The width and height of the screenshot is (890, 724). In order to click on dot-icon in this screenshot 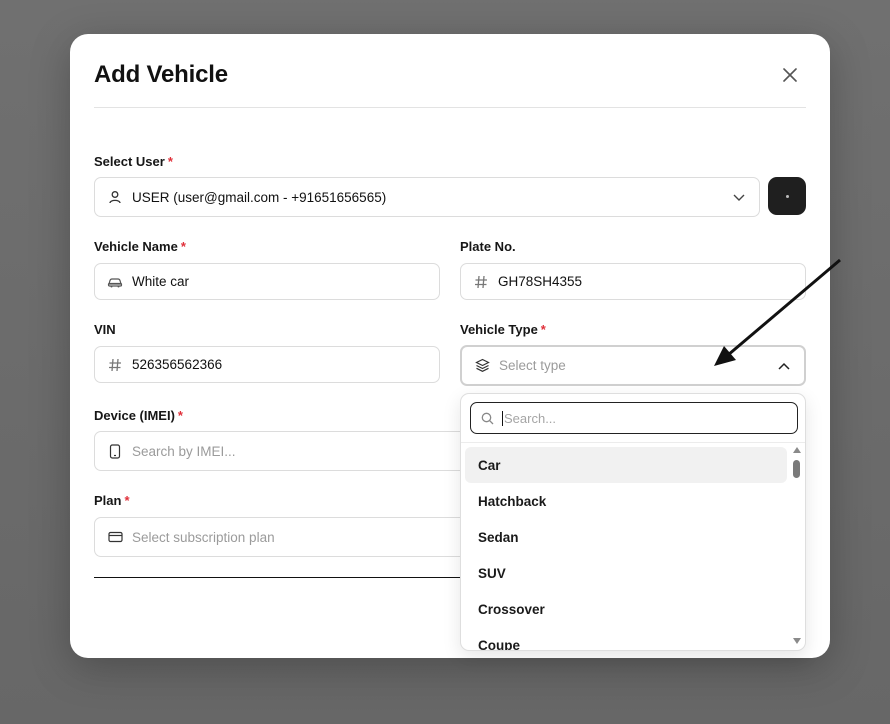, I will do `click(787, 196)`.